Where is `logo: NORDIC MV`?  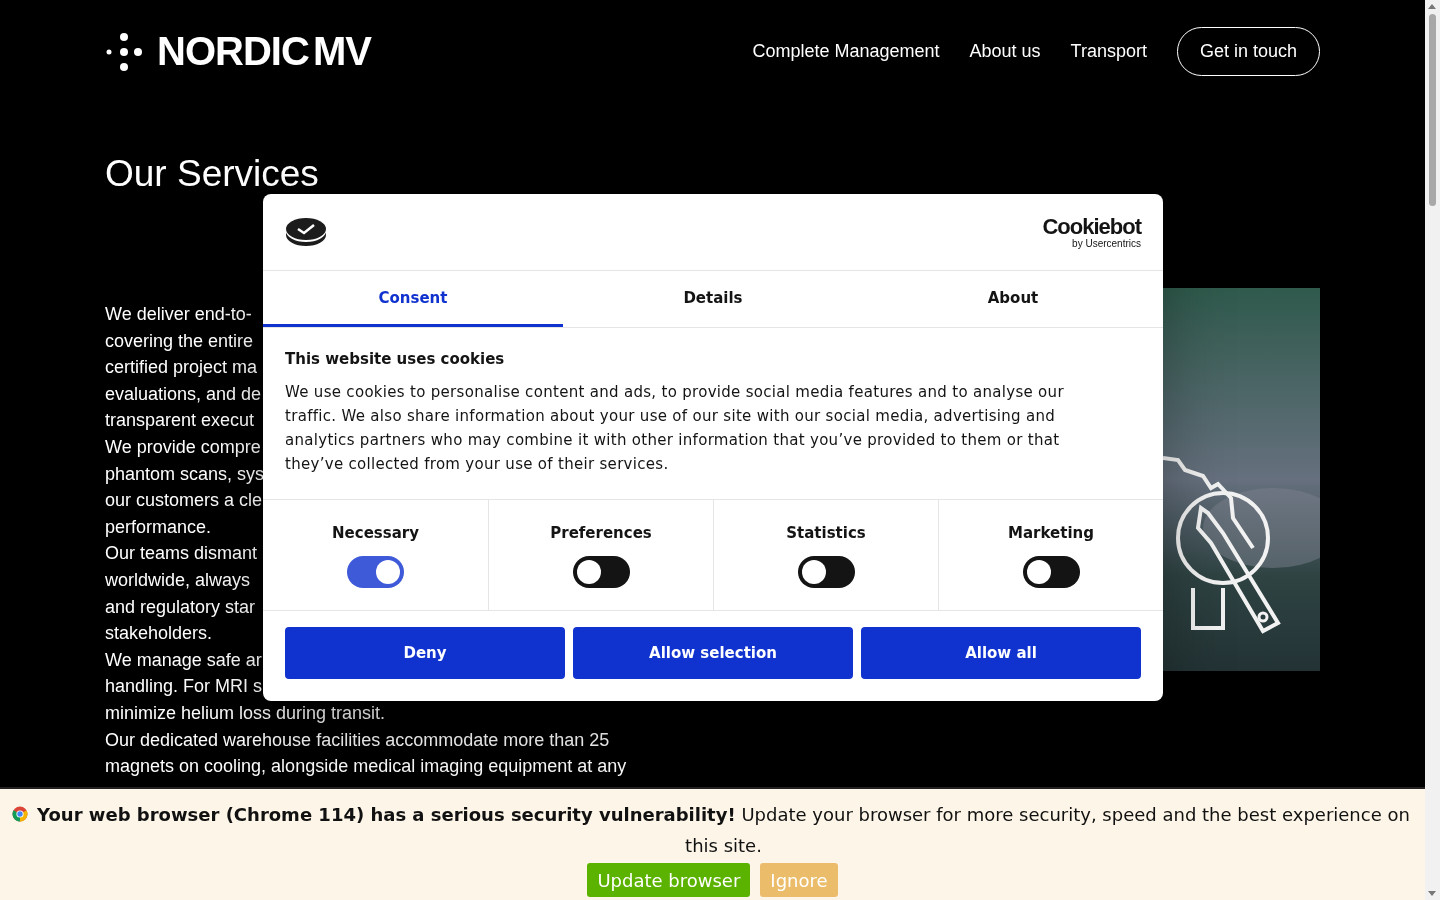
logo: NORDIC MV is located at coordinates (264, 51).